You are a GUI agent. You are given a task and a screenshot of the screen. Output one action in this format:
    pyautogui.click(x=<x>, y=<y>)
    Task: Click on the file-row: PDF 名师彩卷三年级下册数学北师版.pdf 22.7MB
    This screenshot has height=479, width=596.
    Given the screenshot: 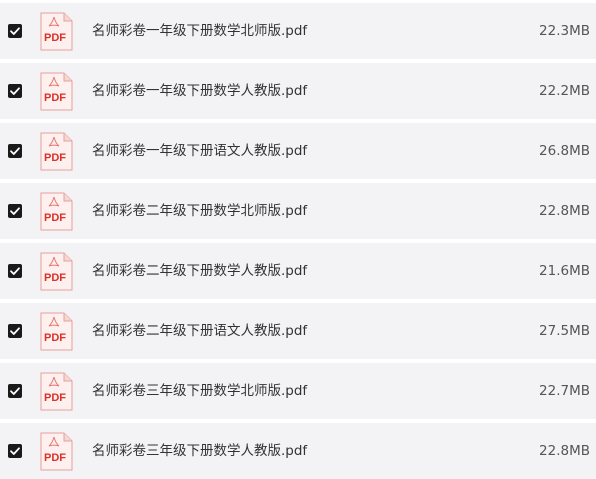 What is the action you would take?
    pyautogui.click(x=298, y=391)
    